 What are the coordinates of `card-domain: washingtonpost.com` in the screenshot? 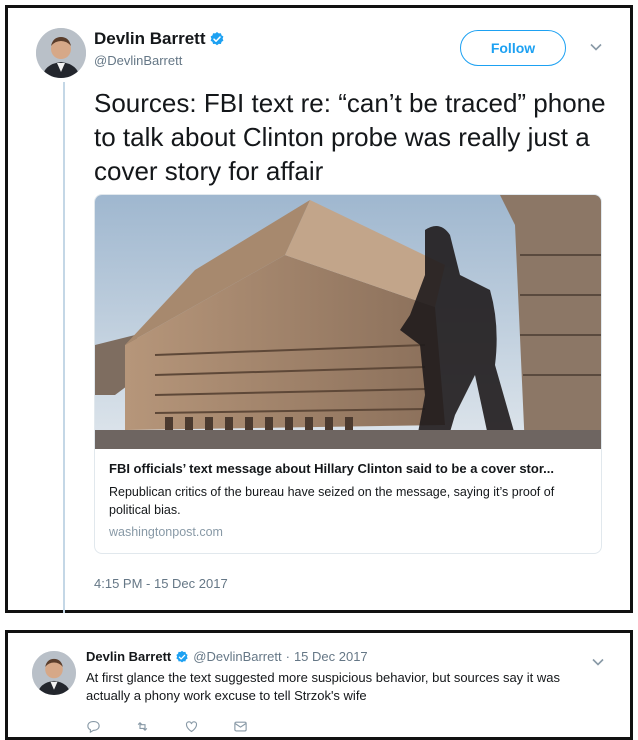 It's located at (166, 532).